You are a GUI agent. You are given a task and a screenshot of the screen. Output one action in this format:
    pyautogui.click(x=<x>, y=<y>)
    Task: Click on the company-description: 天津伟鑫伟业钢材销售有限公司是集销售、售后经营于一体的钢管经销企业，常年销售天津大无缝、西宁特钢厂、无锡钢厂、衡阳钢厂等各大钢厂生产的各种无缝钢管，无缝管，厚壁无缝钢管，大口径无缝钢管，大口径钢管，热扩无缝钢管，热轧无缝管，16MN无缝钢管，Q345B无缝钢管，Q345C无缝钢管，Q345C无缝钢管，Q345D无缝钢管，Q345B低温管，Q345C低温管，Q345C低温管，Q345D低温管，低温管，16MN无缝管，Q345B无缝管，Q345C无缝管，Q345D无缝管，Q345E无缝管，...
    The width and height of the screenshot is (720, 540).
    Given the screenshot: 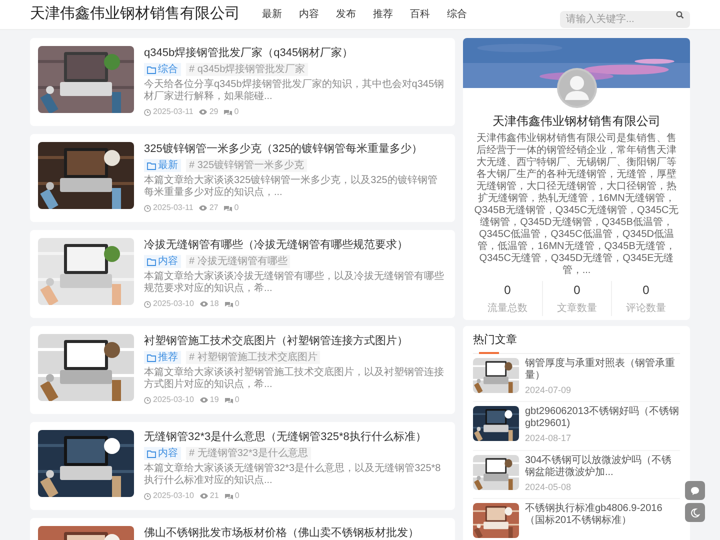 What is the action you would take?
    pyautogui.click(x=576, y=205)
    